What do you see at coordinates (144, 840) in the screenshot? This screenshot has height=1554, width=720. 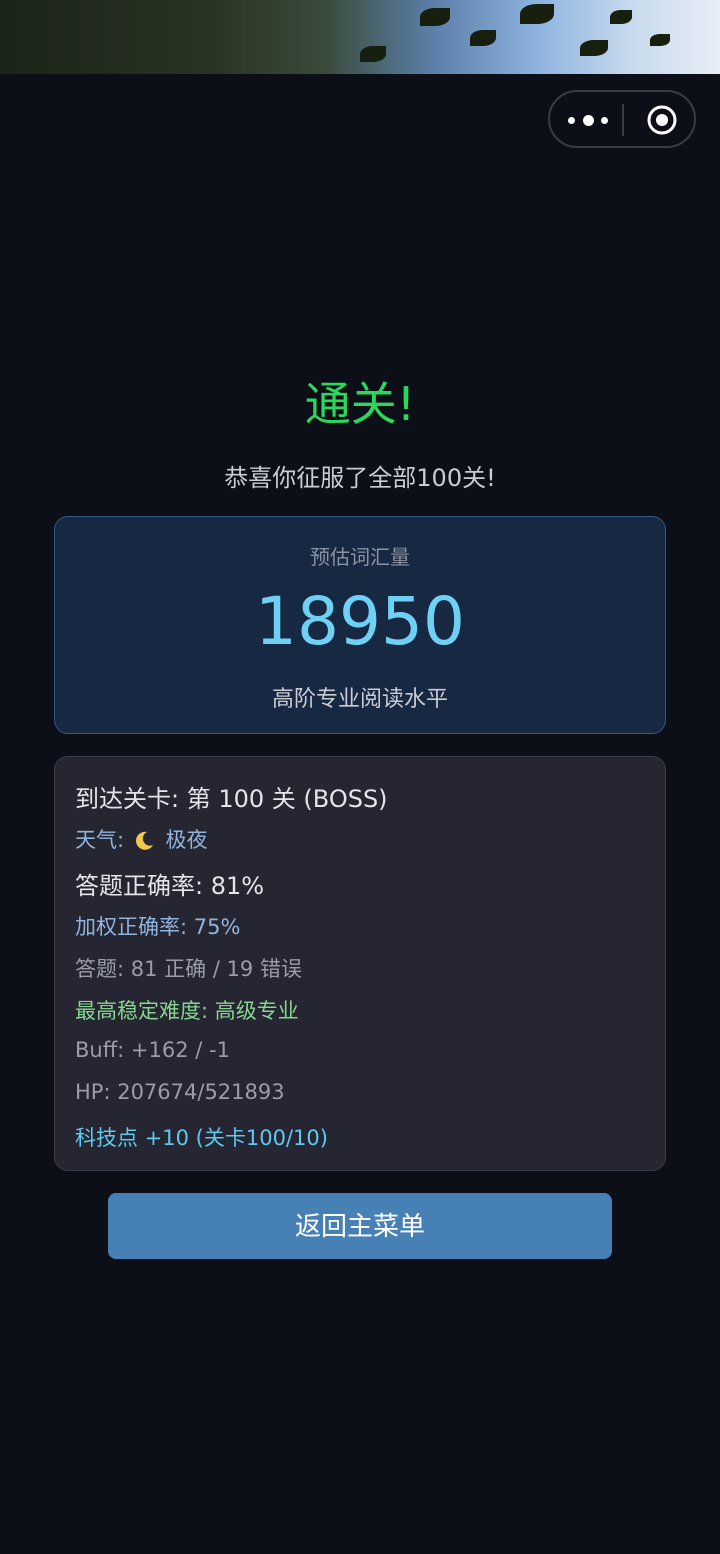 I see `moon-icon` at bounding box center [144, 840].